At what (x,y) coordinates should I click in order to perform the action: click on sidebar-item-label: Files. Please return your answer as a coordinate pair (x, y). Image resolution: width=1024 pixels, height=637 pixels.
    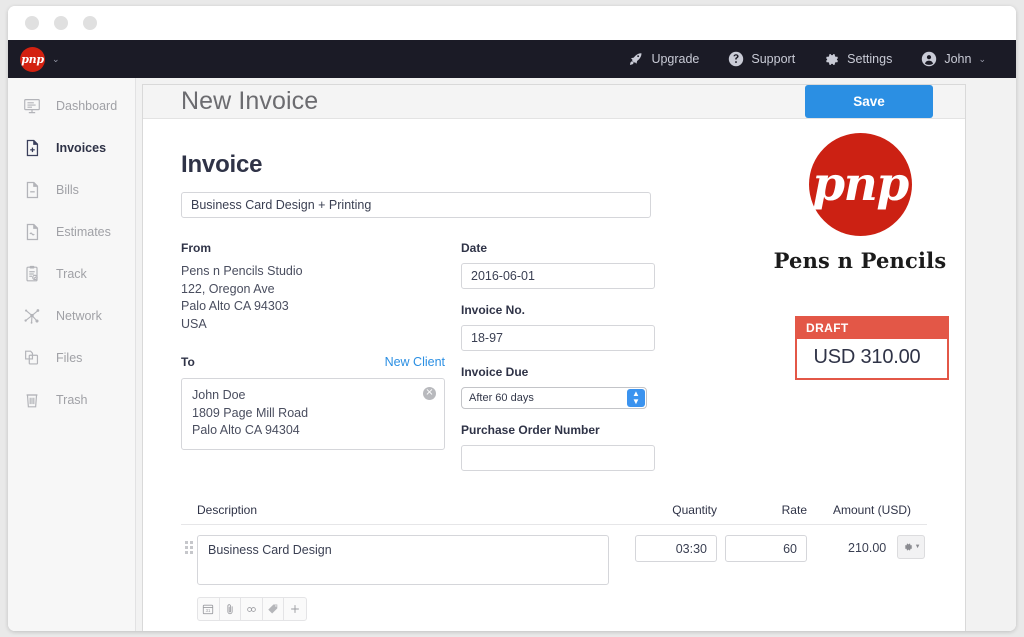
    Looking at the image, I should click on (69, 358).